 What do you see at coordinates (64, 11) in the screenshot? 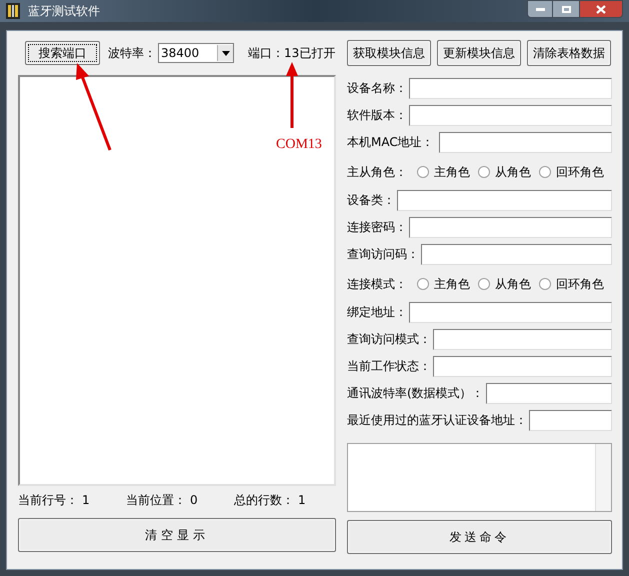
I see `window-title: 蓝牙测试软件` at bounding box center [64, 11].